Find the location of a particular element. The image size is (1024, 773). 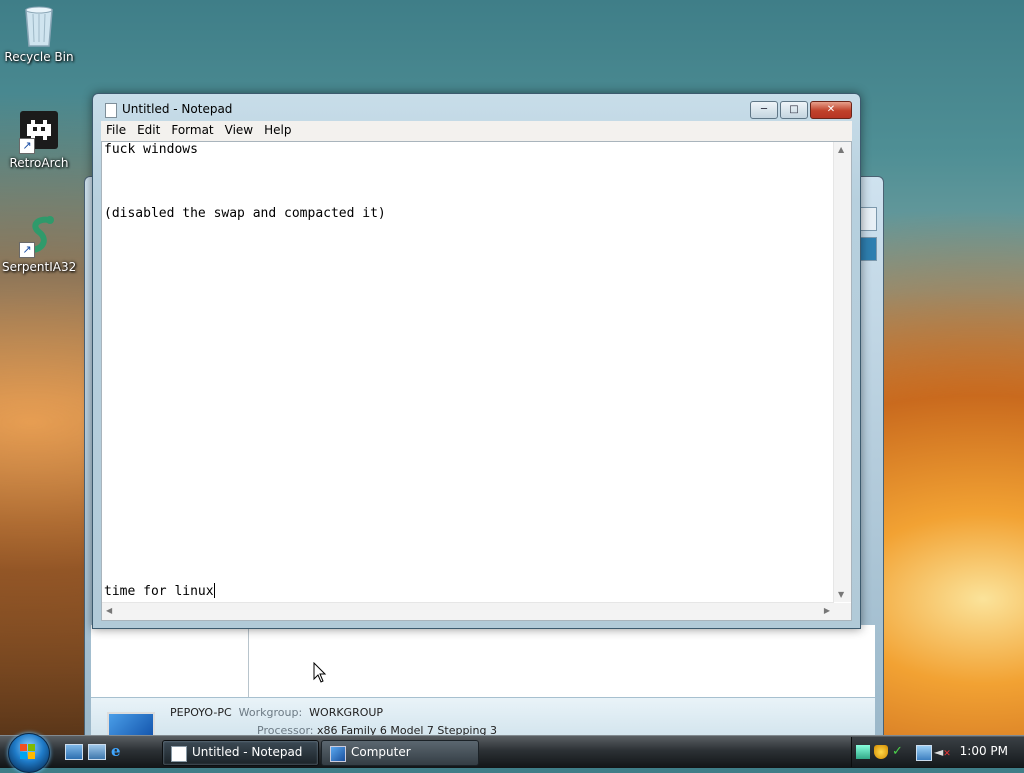

taskbar-button-label: Untitled - Notepad is located at coordinates (247, 752).